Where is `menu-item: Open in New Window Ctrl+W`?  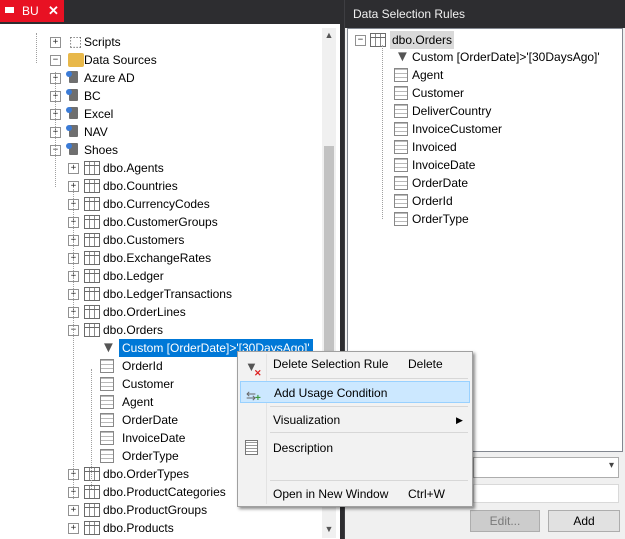
menu-item: Open in New Window Ctrl+W is located at coordinates (355, 494).